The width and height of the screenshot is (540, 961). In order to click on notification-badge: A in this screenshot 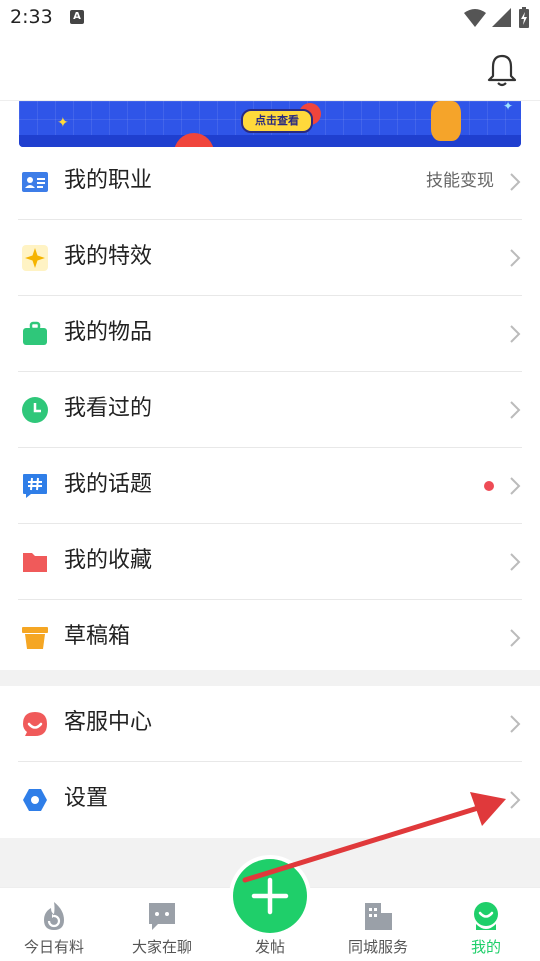, I will do `click(77, 17)`.